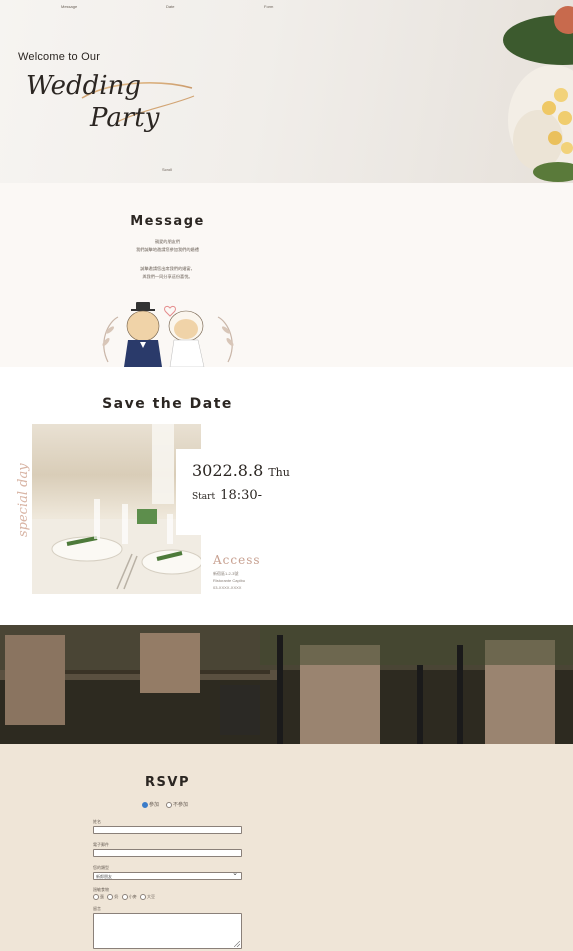 The width and height of the screenshot is (573, 951). I want to click on event-weekday: Thu, so click(279, 472).